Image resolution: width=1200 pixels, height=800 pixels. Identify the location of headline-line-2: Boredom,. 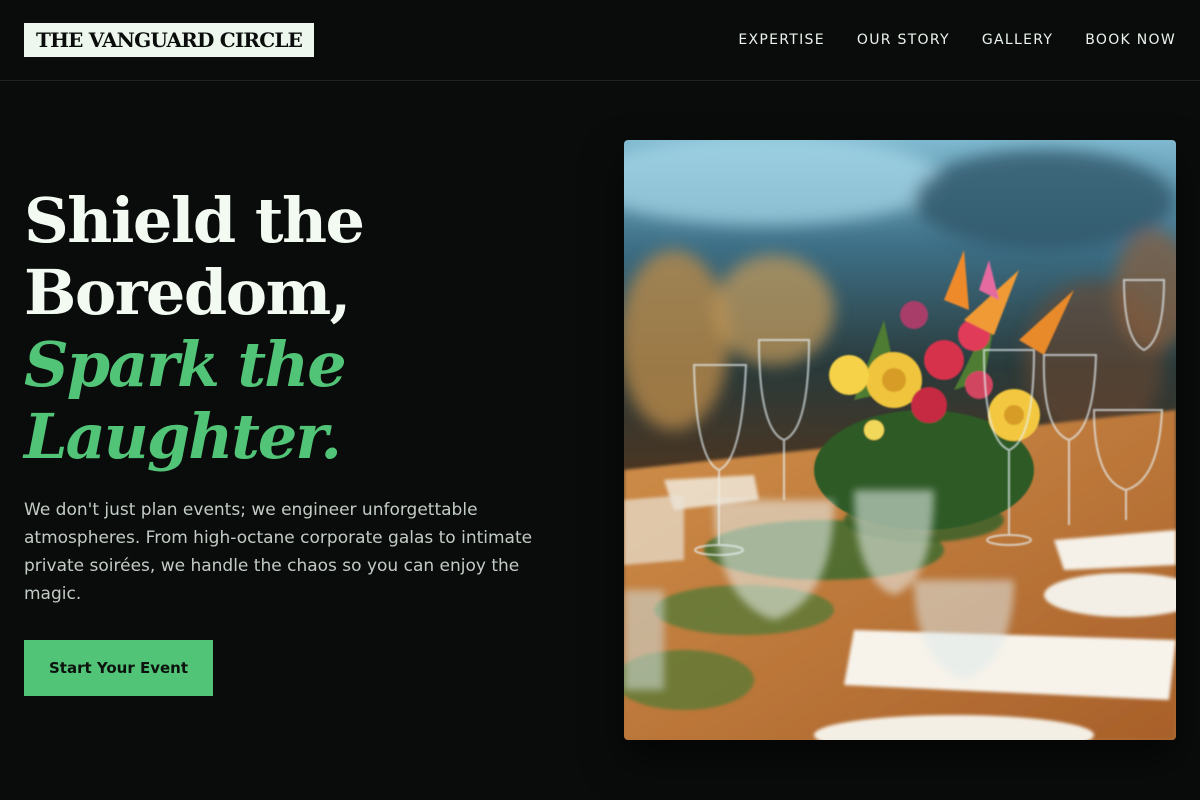
(187, 292).